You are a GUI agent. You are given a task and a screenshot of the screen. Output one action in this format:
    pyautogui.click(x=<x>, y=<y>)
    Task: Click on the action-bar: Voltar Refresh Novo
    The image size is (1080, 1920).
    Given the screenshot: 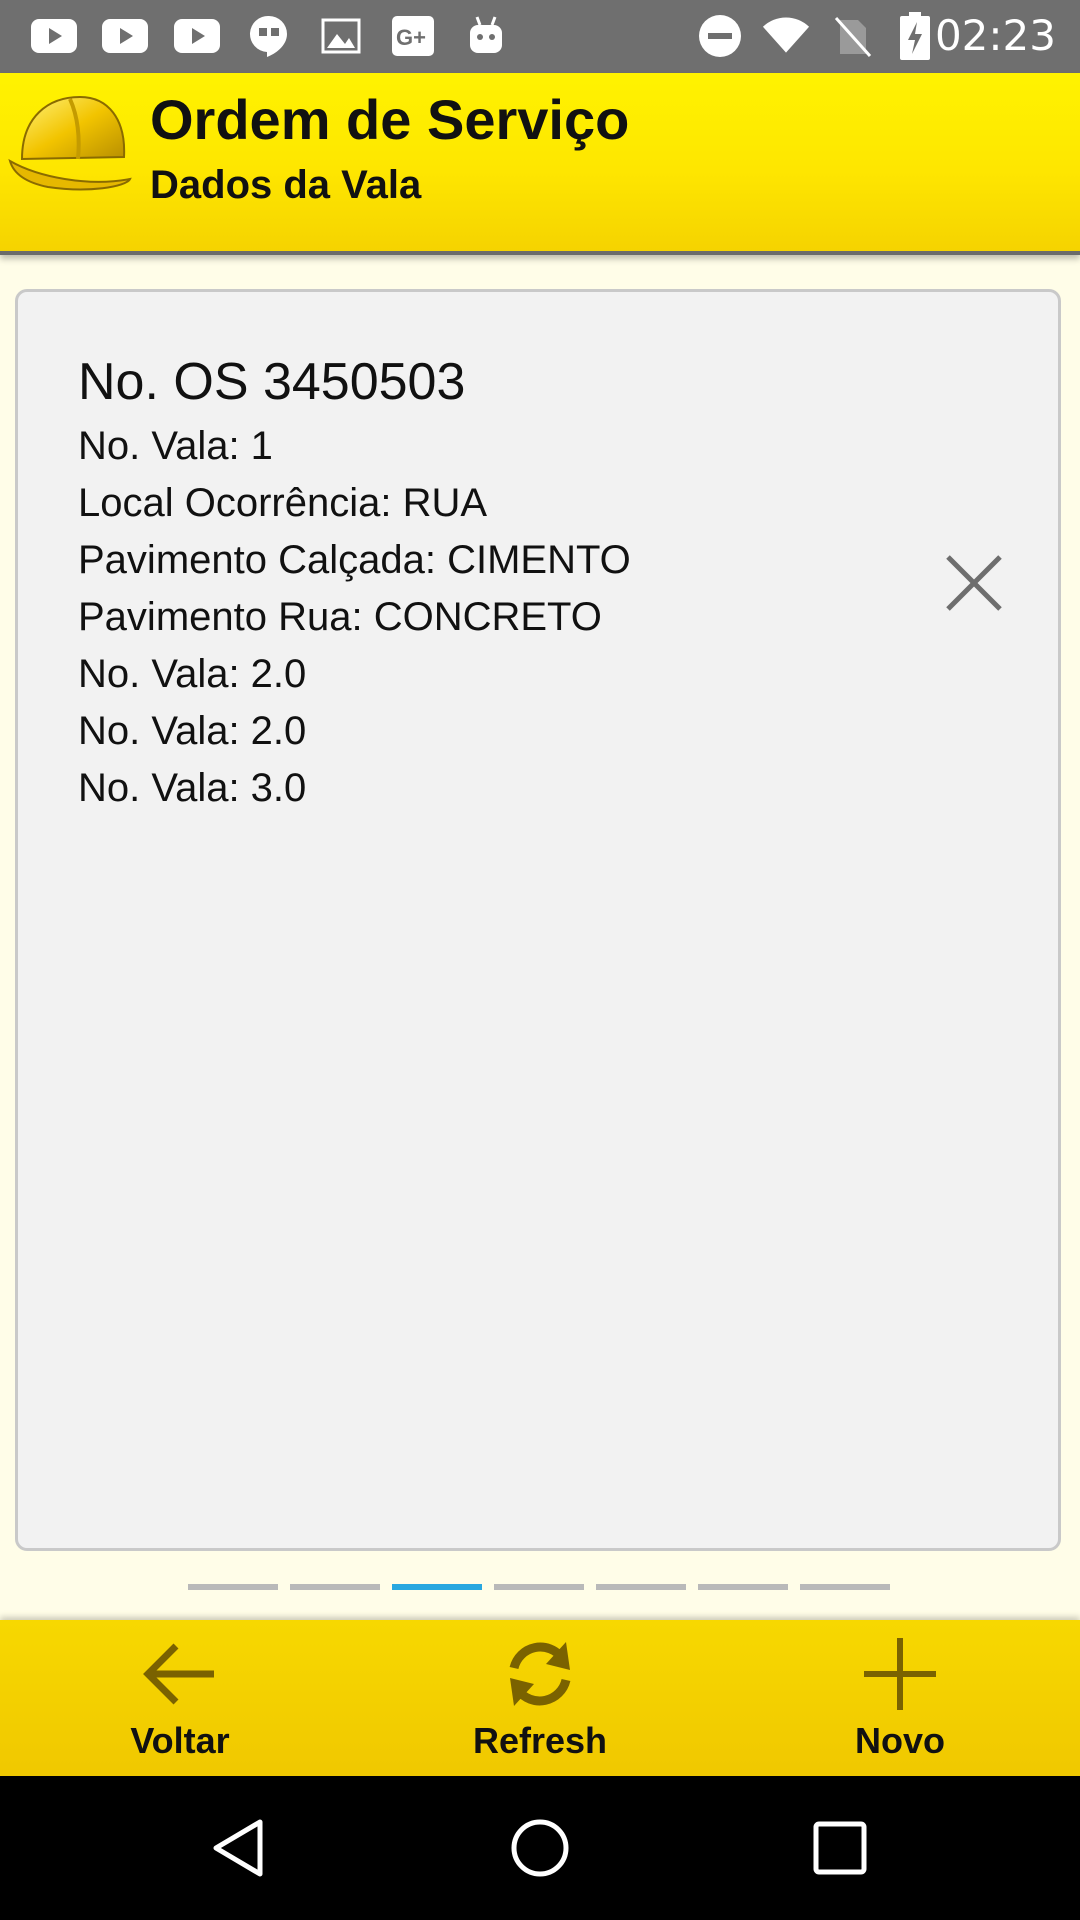 What is the action you would take?
    pyautogui.click(x=540, y=1698)
    